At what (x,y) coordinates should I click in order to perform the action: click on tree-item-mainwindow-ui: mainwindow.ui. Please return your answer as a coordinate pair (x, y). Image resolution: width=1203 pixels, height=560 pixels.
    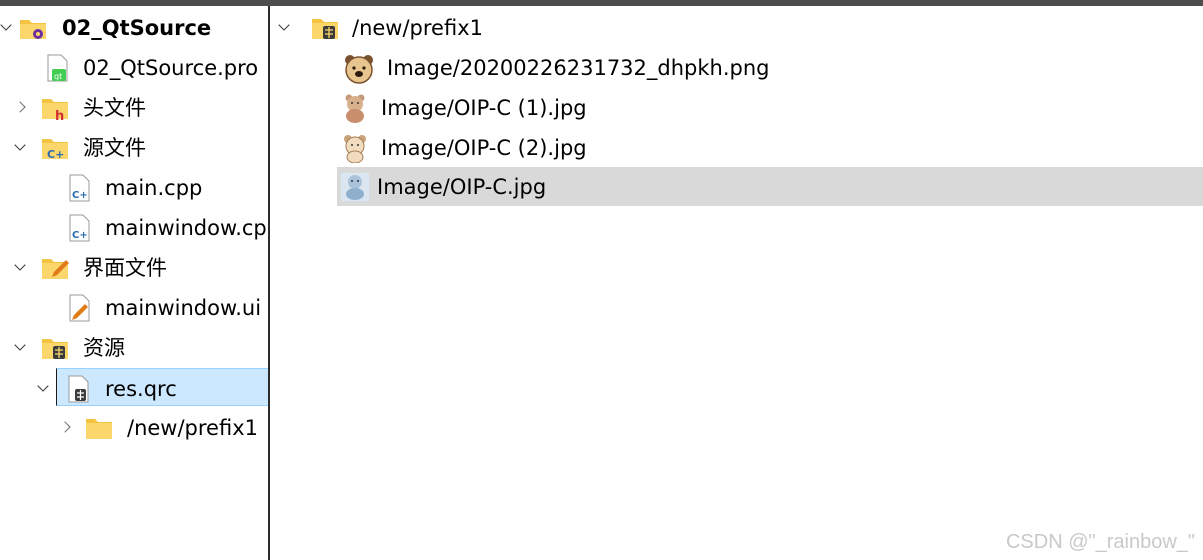
    Looking at the image, I should click on (134, 307).